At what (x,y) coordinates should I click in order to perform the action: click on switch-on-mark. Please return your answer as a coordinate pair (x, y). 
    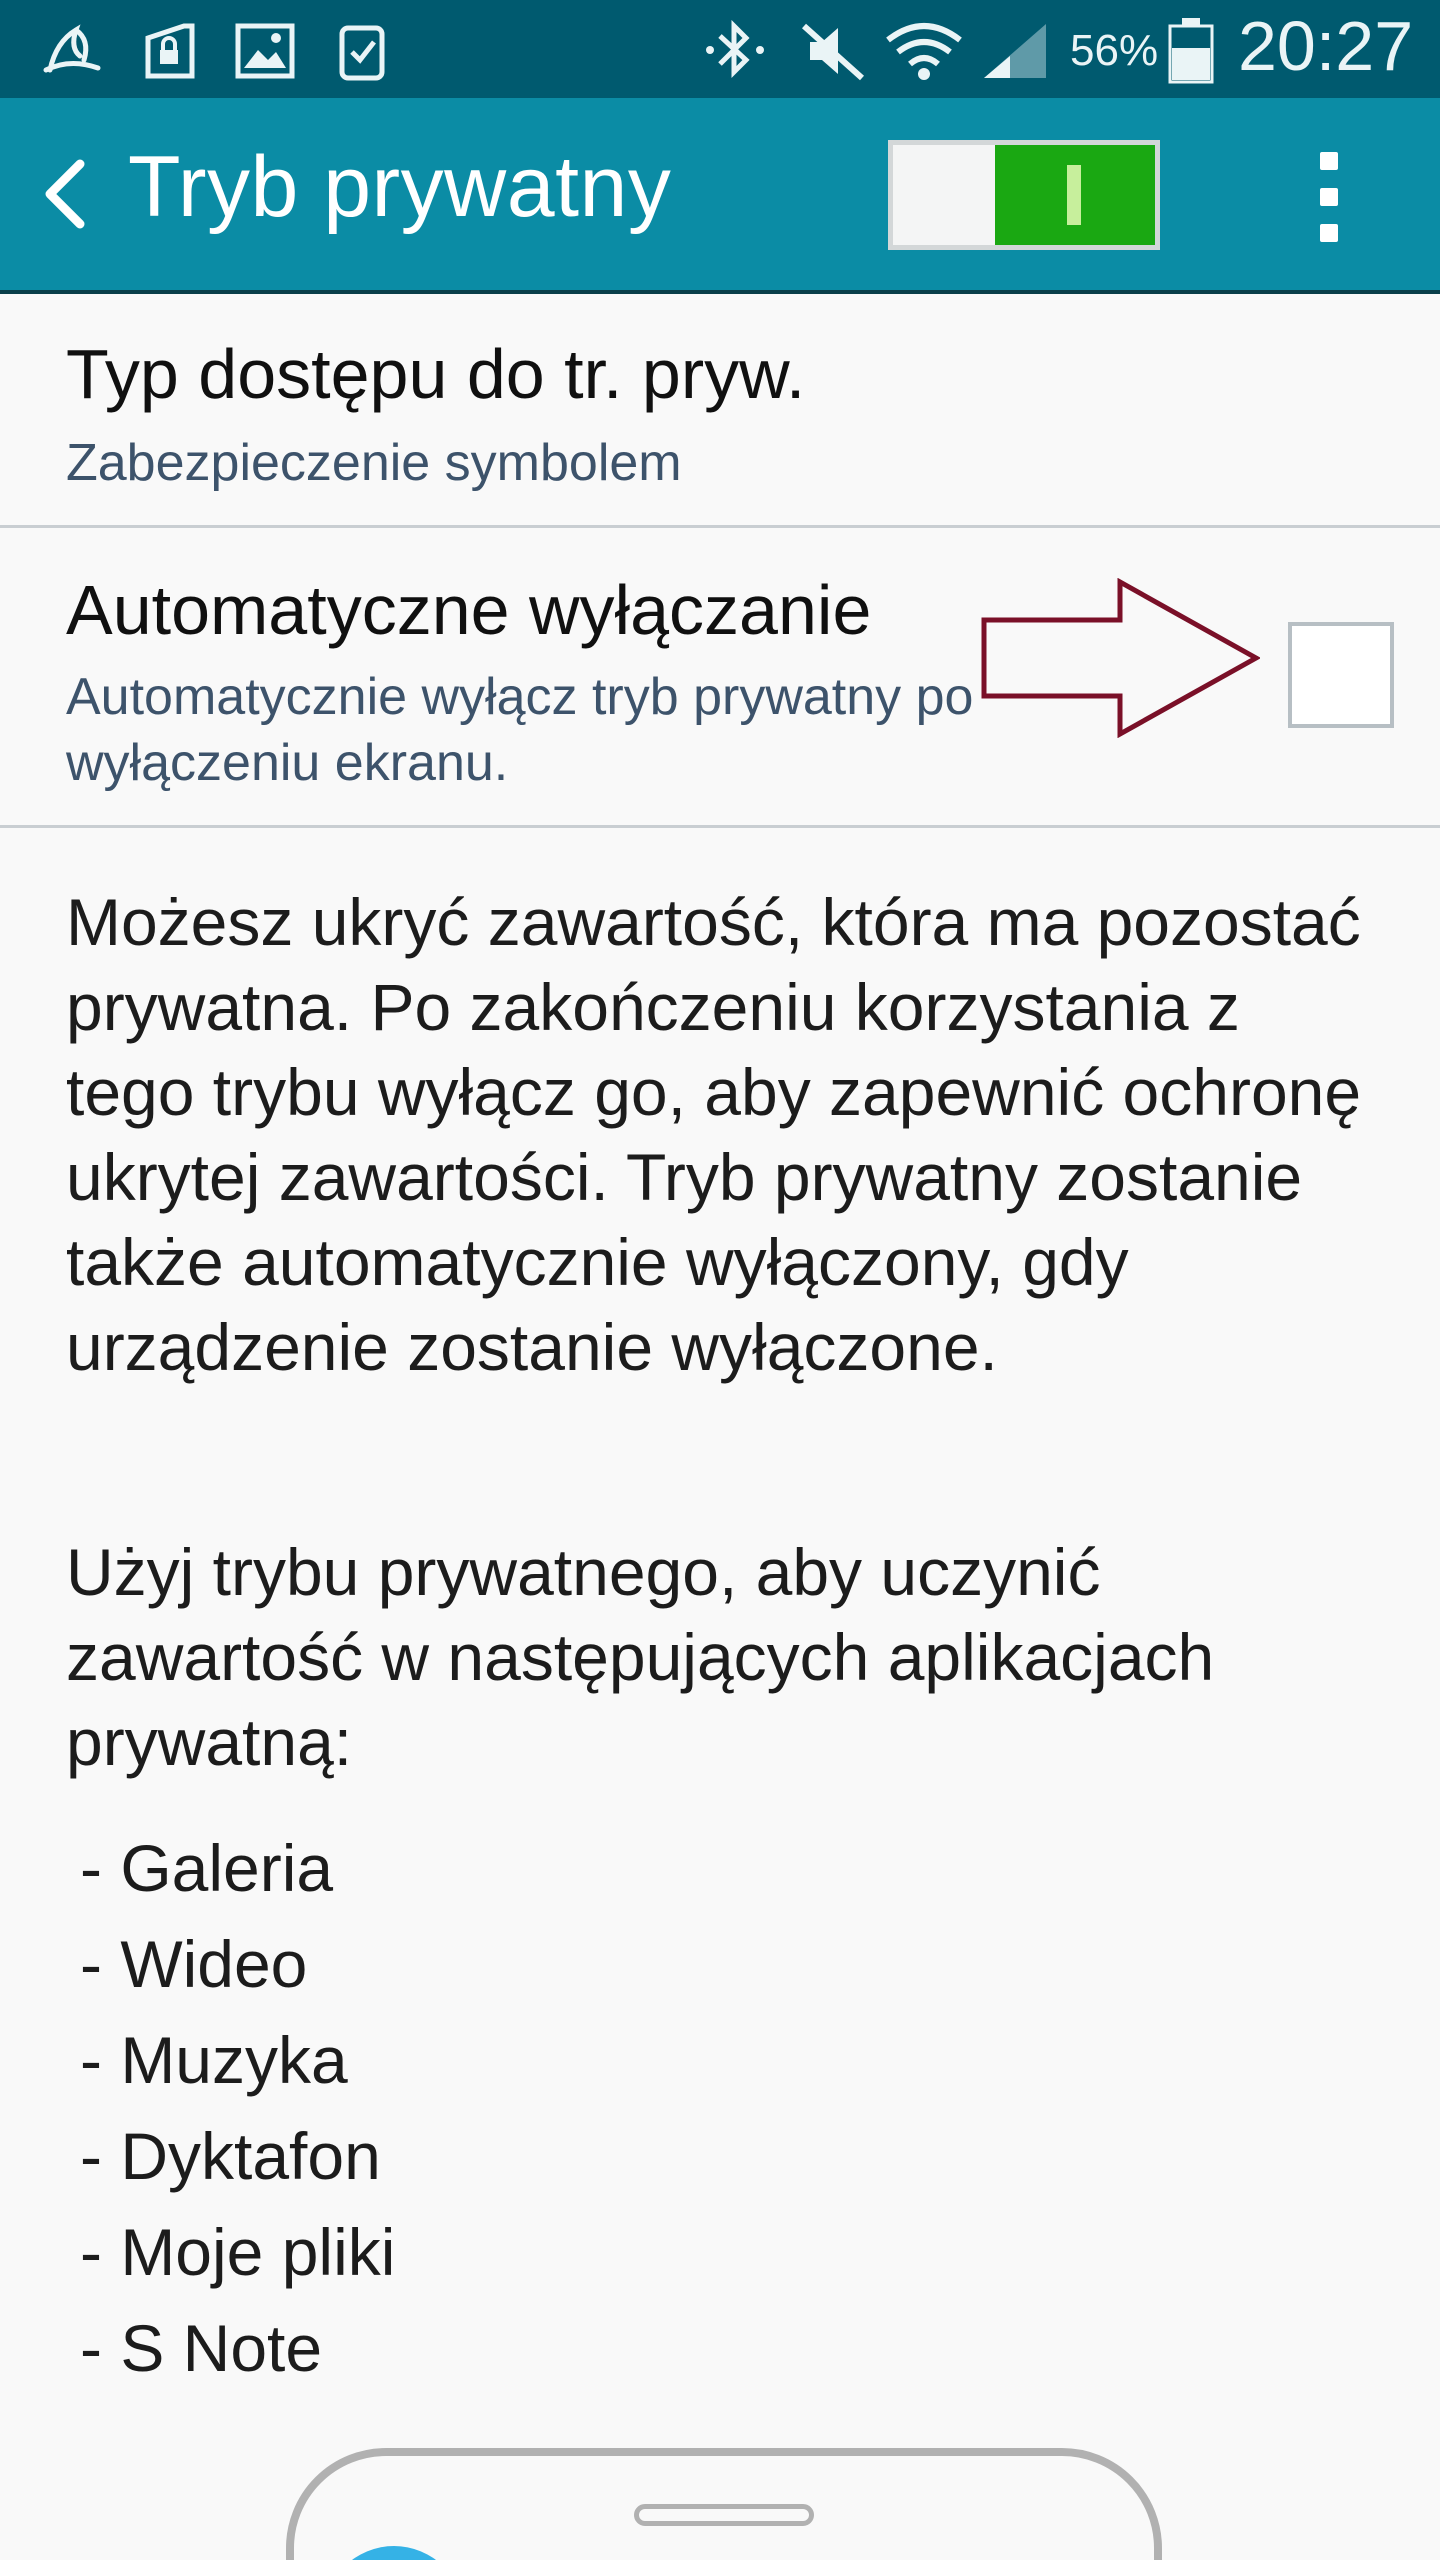
    Looking at the image, I should click on (1074, 195).